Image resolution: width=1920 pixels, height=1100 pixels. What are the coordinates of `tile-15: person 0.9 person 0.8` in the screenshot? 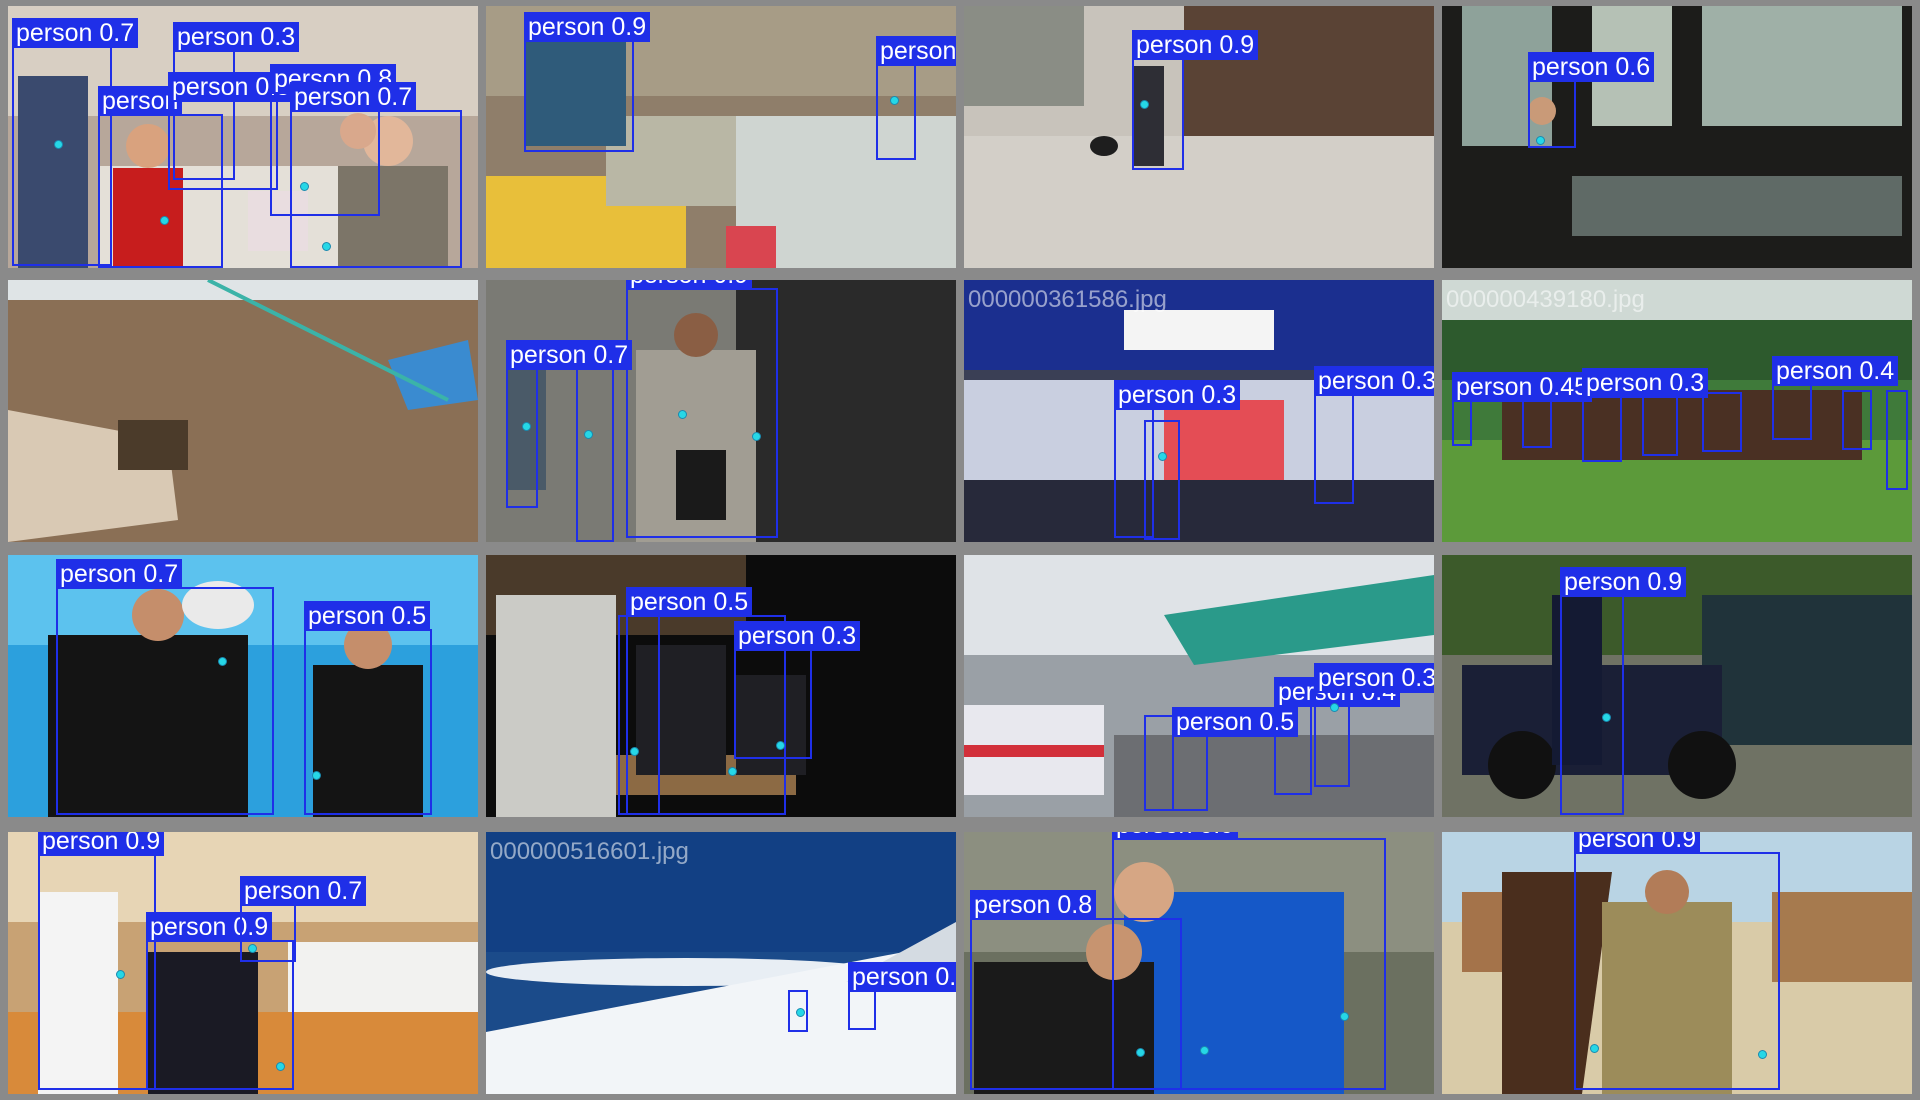 It's located at (1199, 963).